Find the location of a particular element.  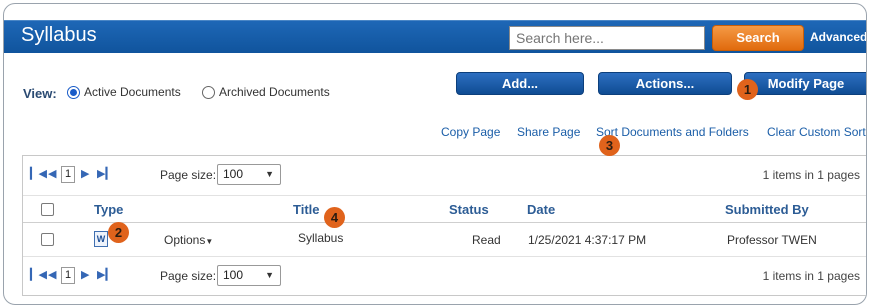

callout-badge-2: 2 is located at coordinates (118, 232).